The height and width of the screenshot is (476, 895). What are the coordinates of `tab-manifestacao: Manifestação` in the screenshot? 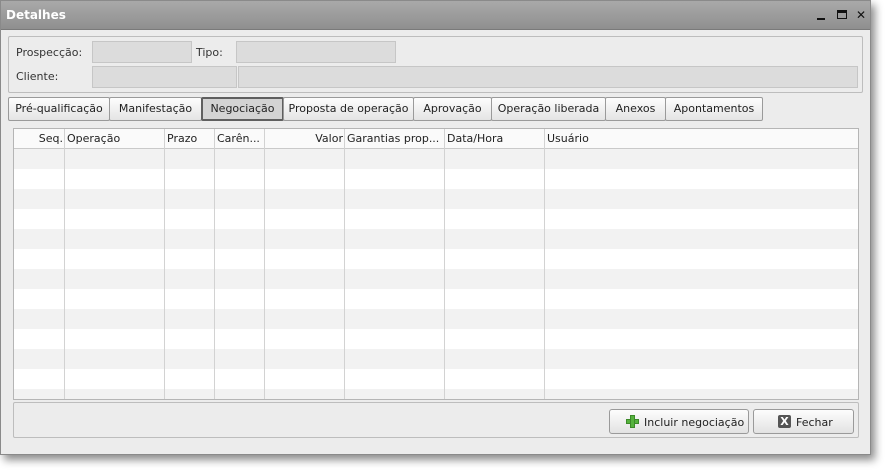 It's located at (155, 109).